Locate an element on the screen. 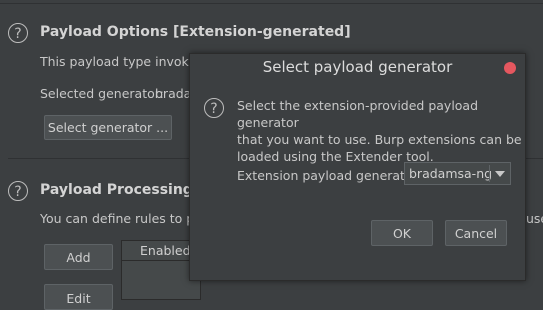 Image resolution: width=543 pixels, height=310 pixels. payload-processing-description: You can define rules to per is located at coordinates (124, 218).